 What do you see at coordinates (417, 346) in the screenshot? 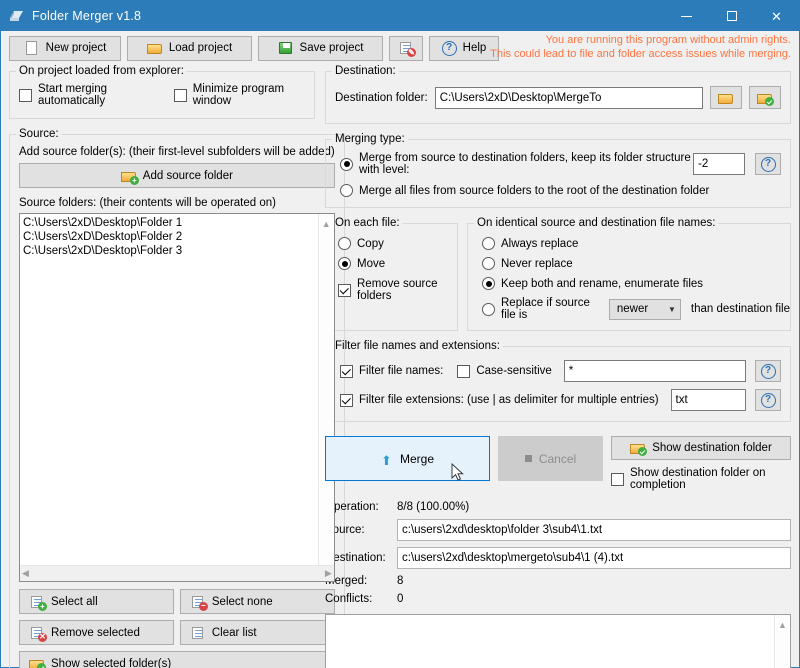
I see `filter-legend: Filter file names and extensions:` at bounding box center [417, 346].